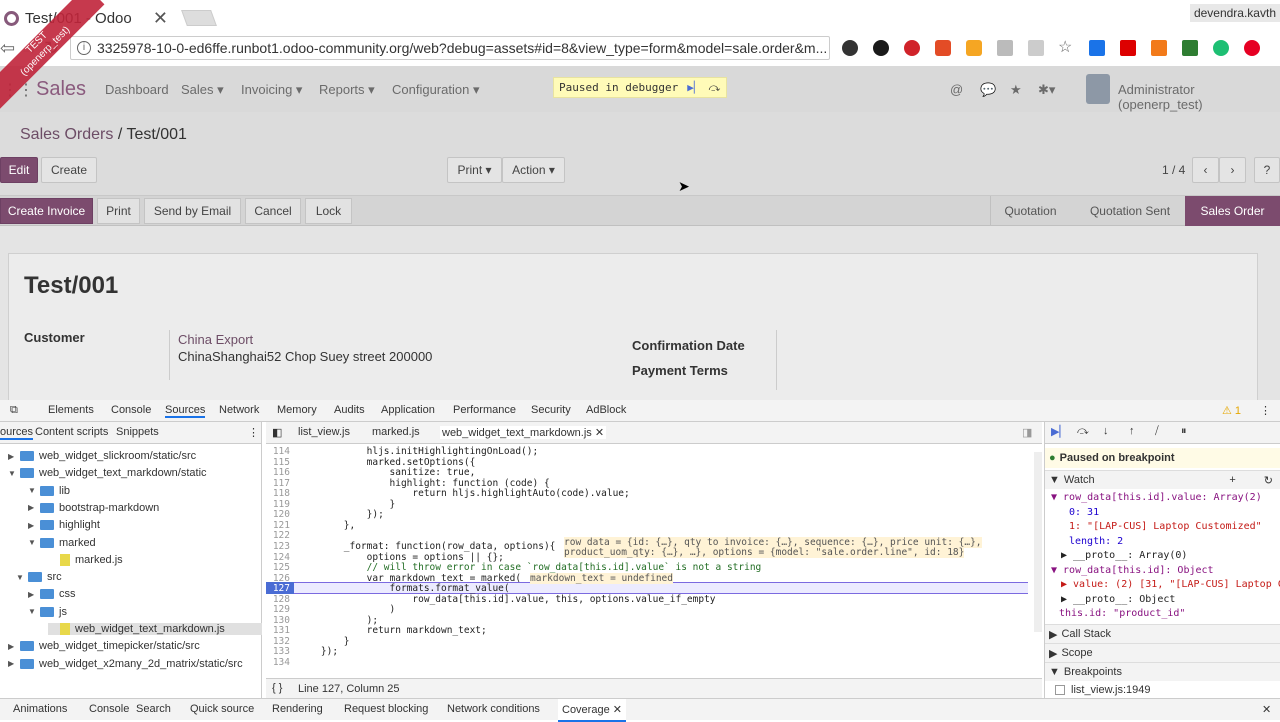 This screenshot has height=722, width=1280. Describe the element at coordinates (278, 662) in the screenshot. I see `line-number: 134` at that location.